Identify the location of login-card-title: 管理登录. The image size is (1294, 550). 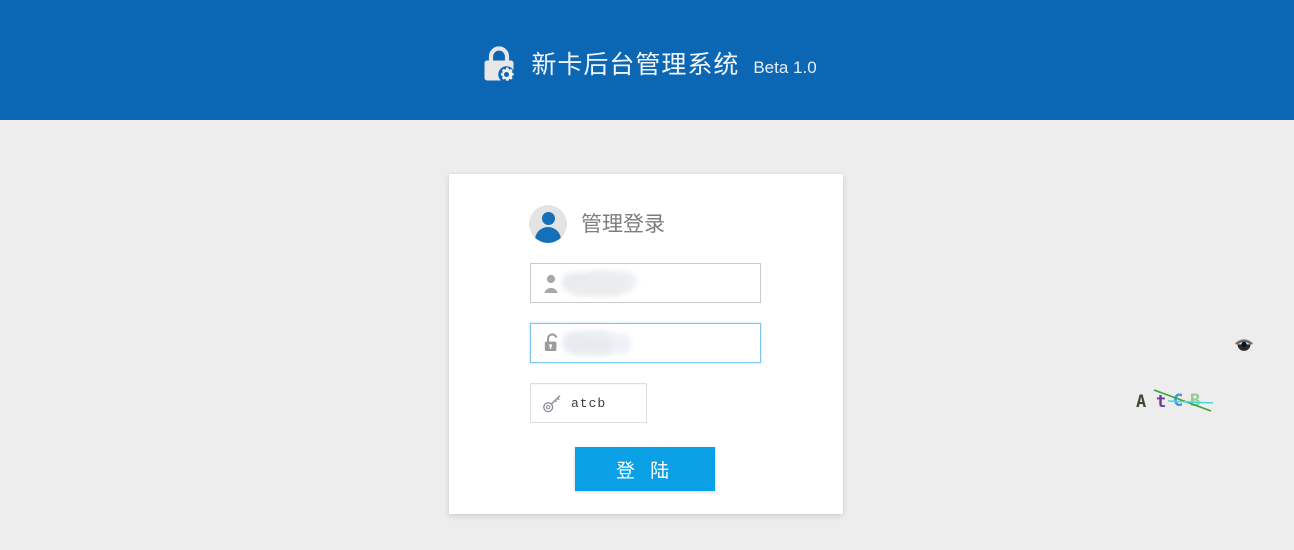
(623, 224).